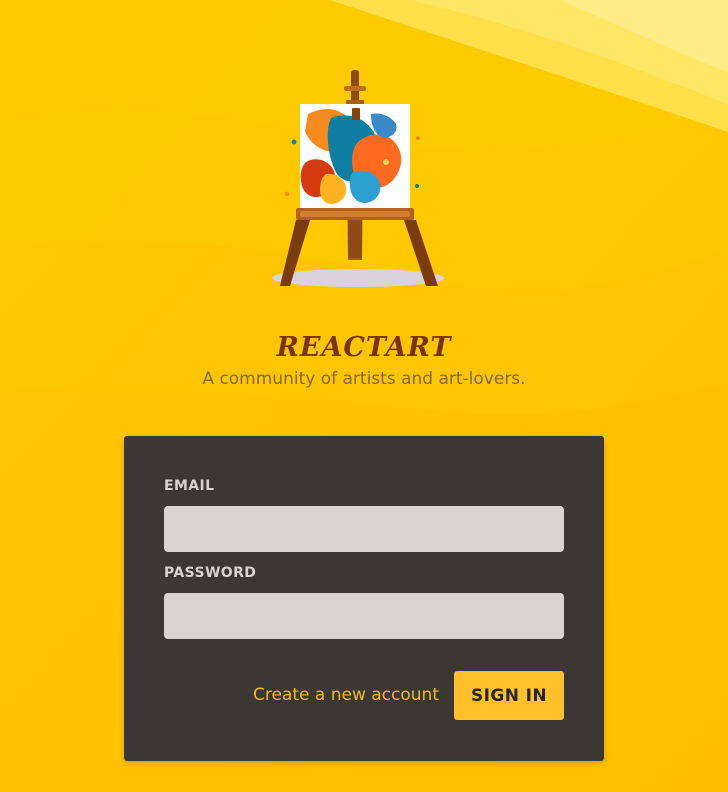  Describe the element at coordinates (364, 529) in the screenshot. I see `email-input` at that location.